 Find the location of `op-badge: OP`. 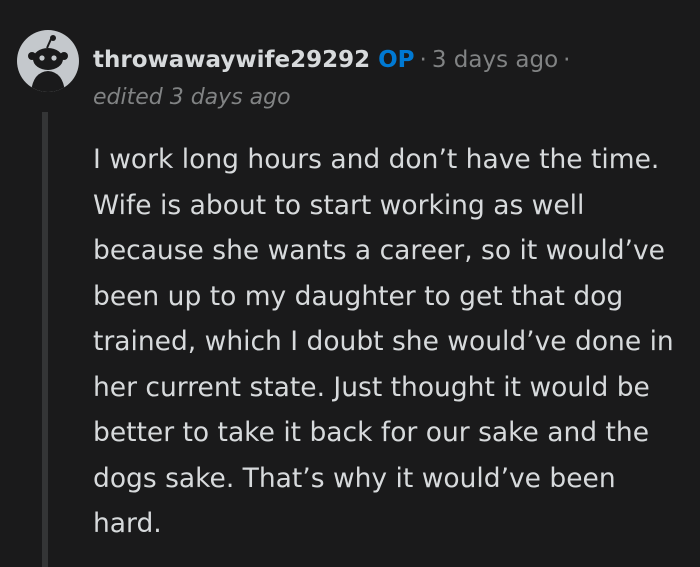

op-badge: OP is located at coordinates (396, 60).